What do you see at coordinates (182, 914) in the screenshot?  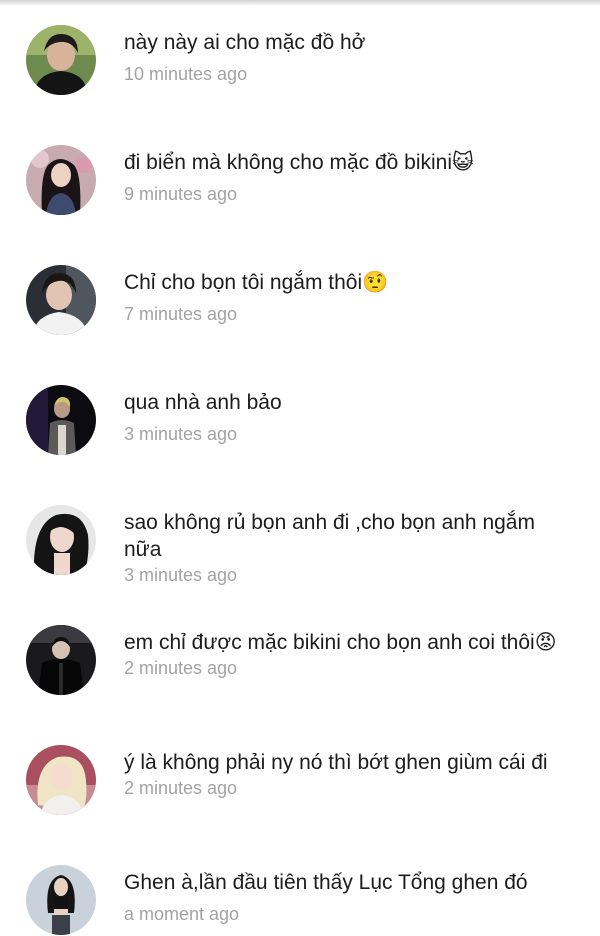 I see `comment-timestamp: a moment ago` at bounding box center [182, 914].